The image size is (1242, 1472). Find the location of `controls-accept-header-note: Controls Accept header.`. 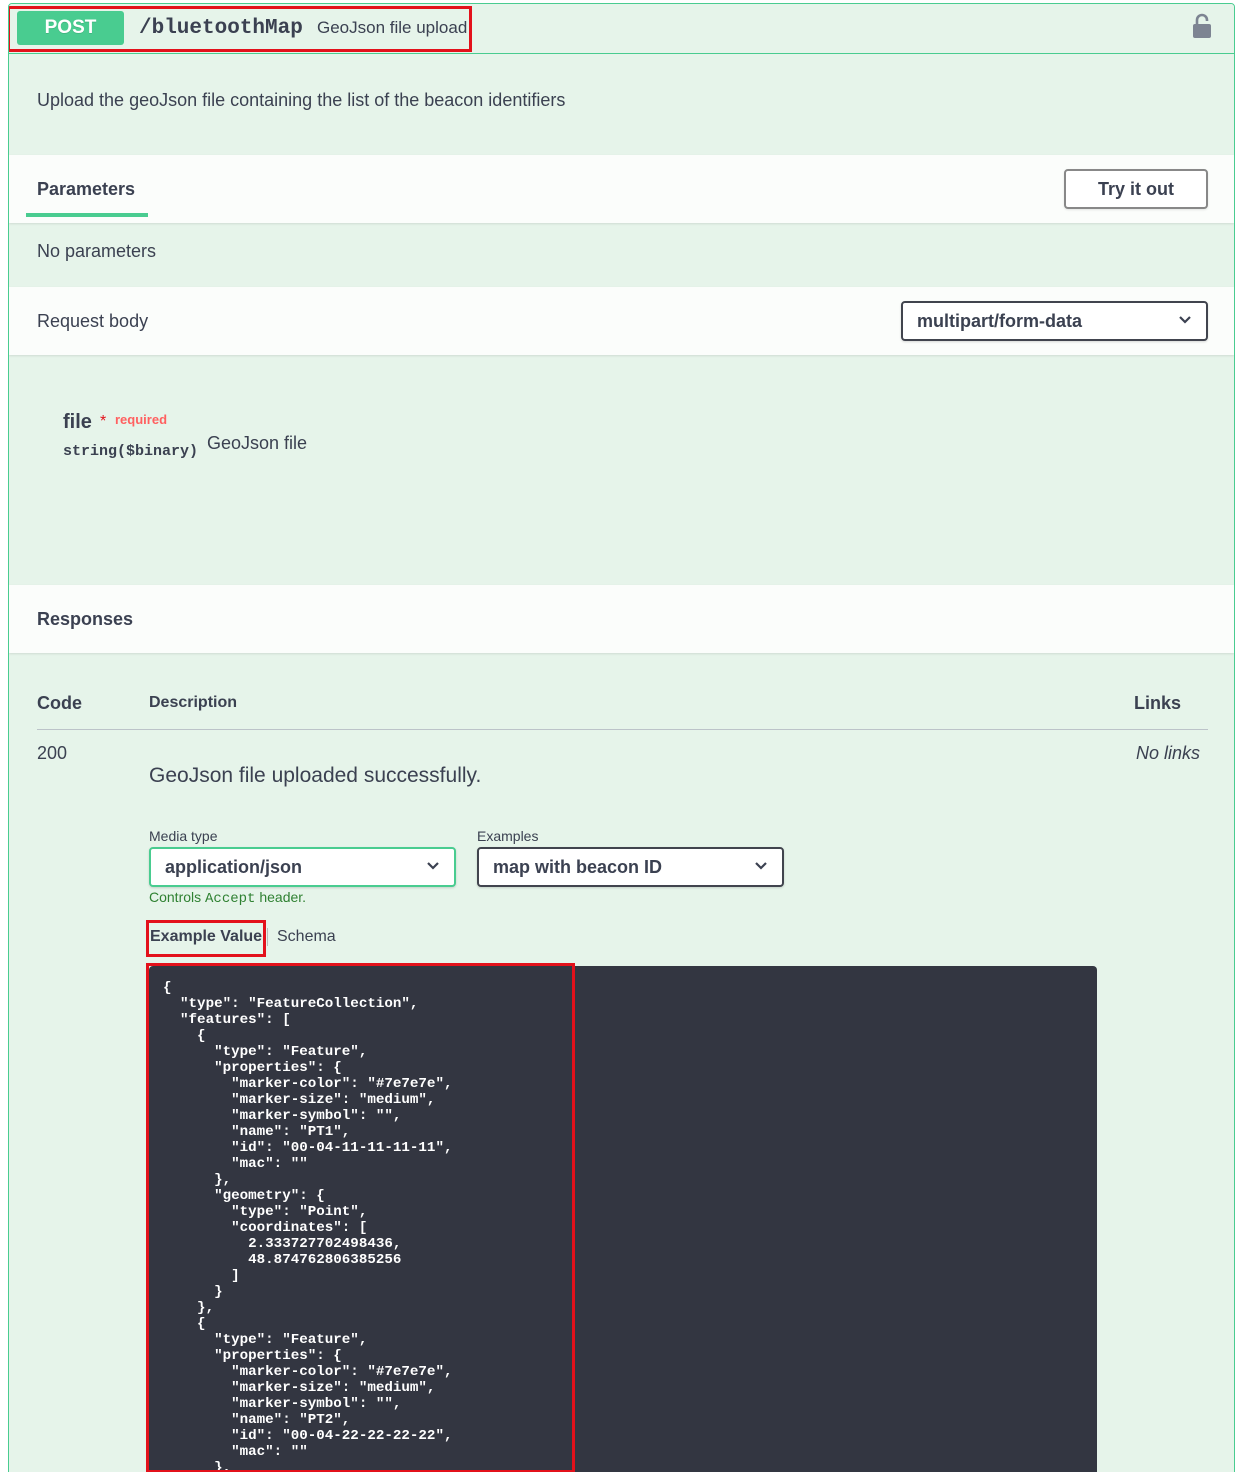

controls-accept-header-note: Controls Accept header. is located at coordinates (227, 898).